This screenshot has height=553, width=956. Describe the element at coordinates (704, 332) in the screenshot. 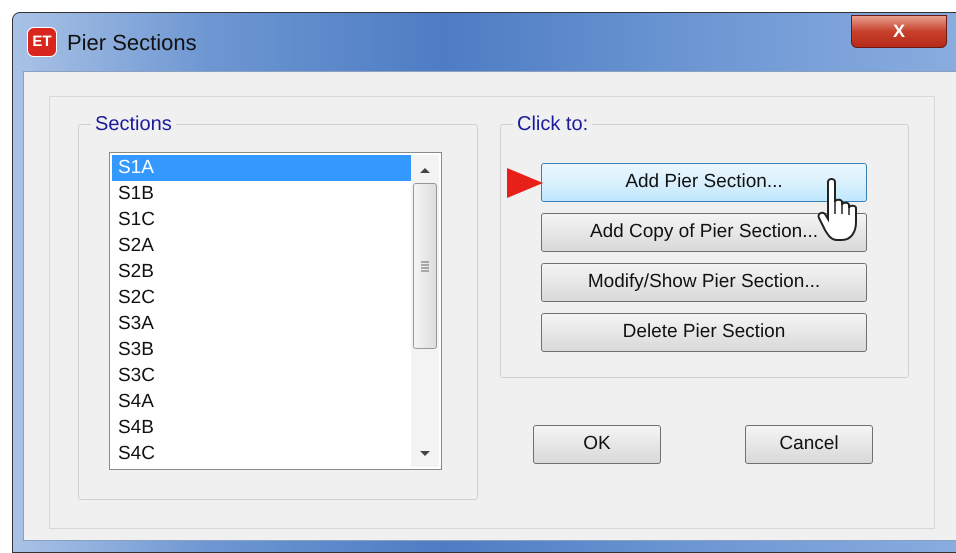

I see `action-button: Delete Pier Section` at that location.